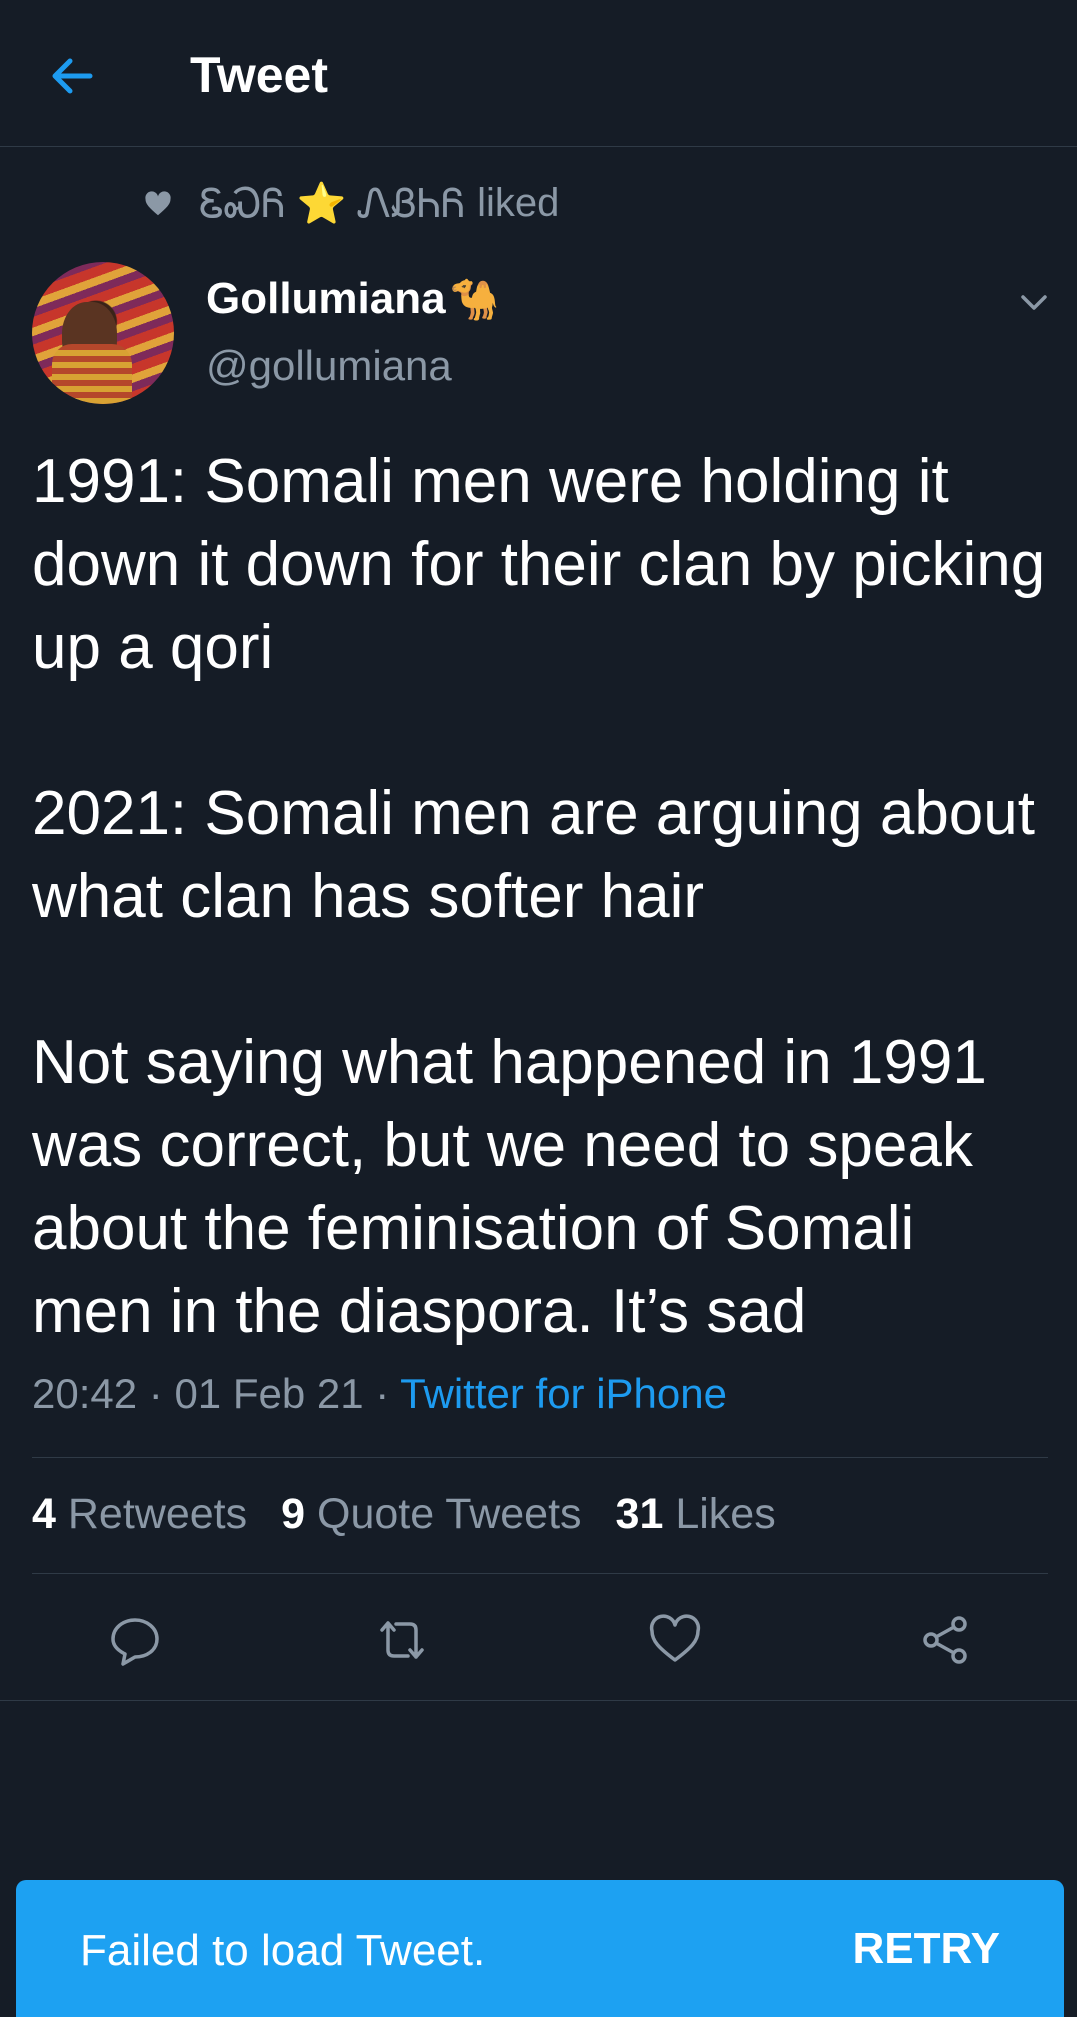 This screenshot has height=2017, width=1077. Describe the element at coordinates (538, 73) in the screenshot. I see `top-app-bar: Tweet` at that location.